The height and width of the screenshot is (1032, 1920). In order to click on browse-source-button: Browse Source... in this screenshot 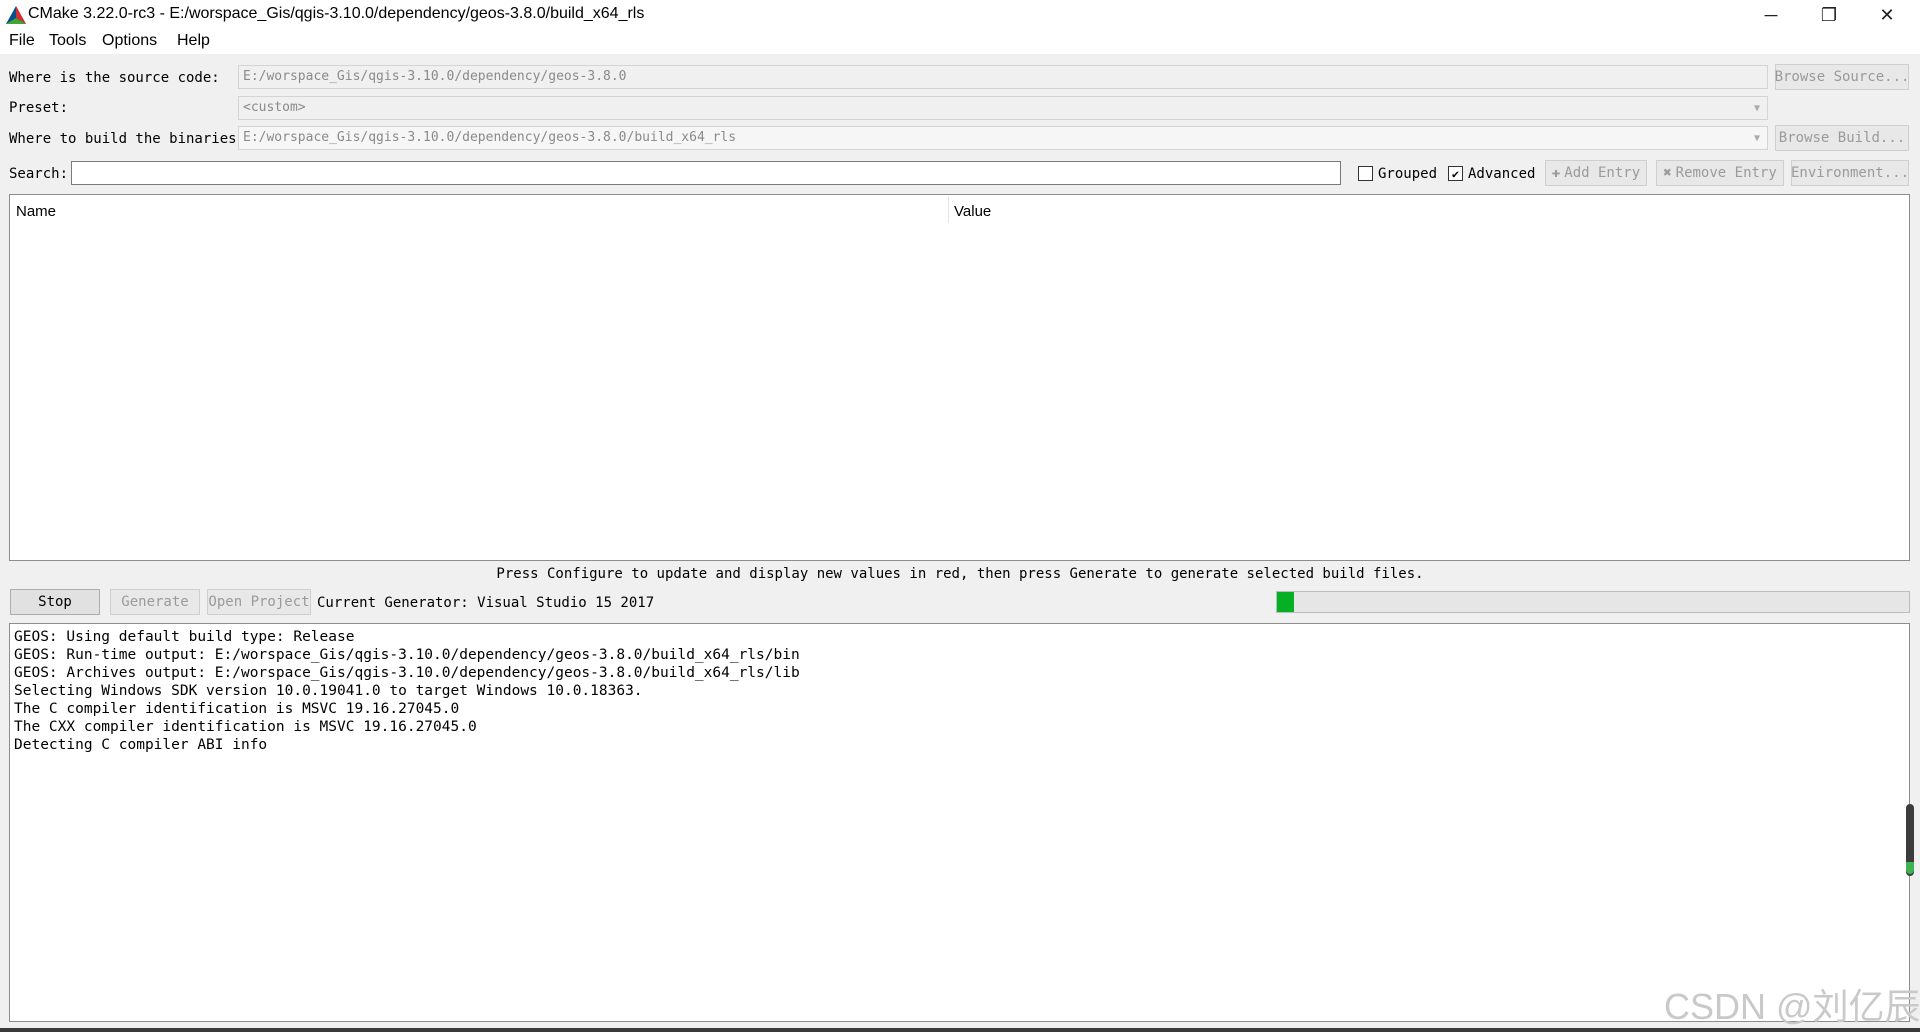, I will do `click(1842, 77)`.